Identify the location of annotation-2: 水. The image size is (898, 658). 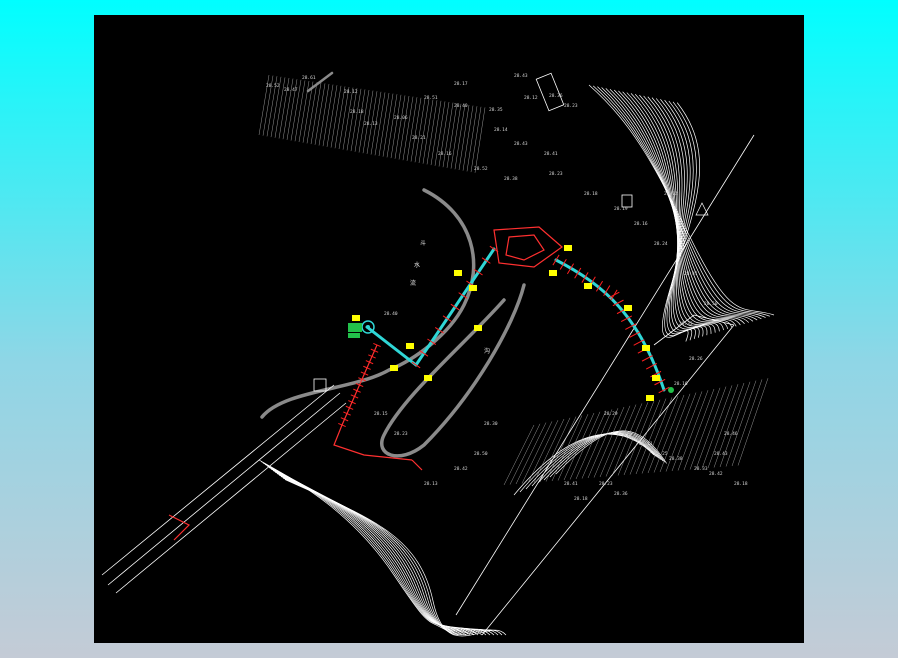
(417, 265).